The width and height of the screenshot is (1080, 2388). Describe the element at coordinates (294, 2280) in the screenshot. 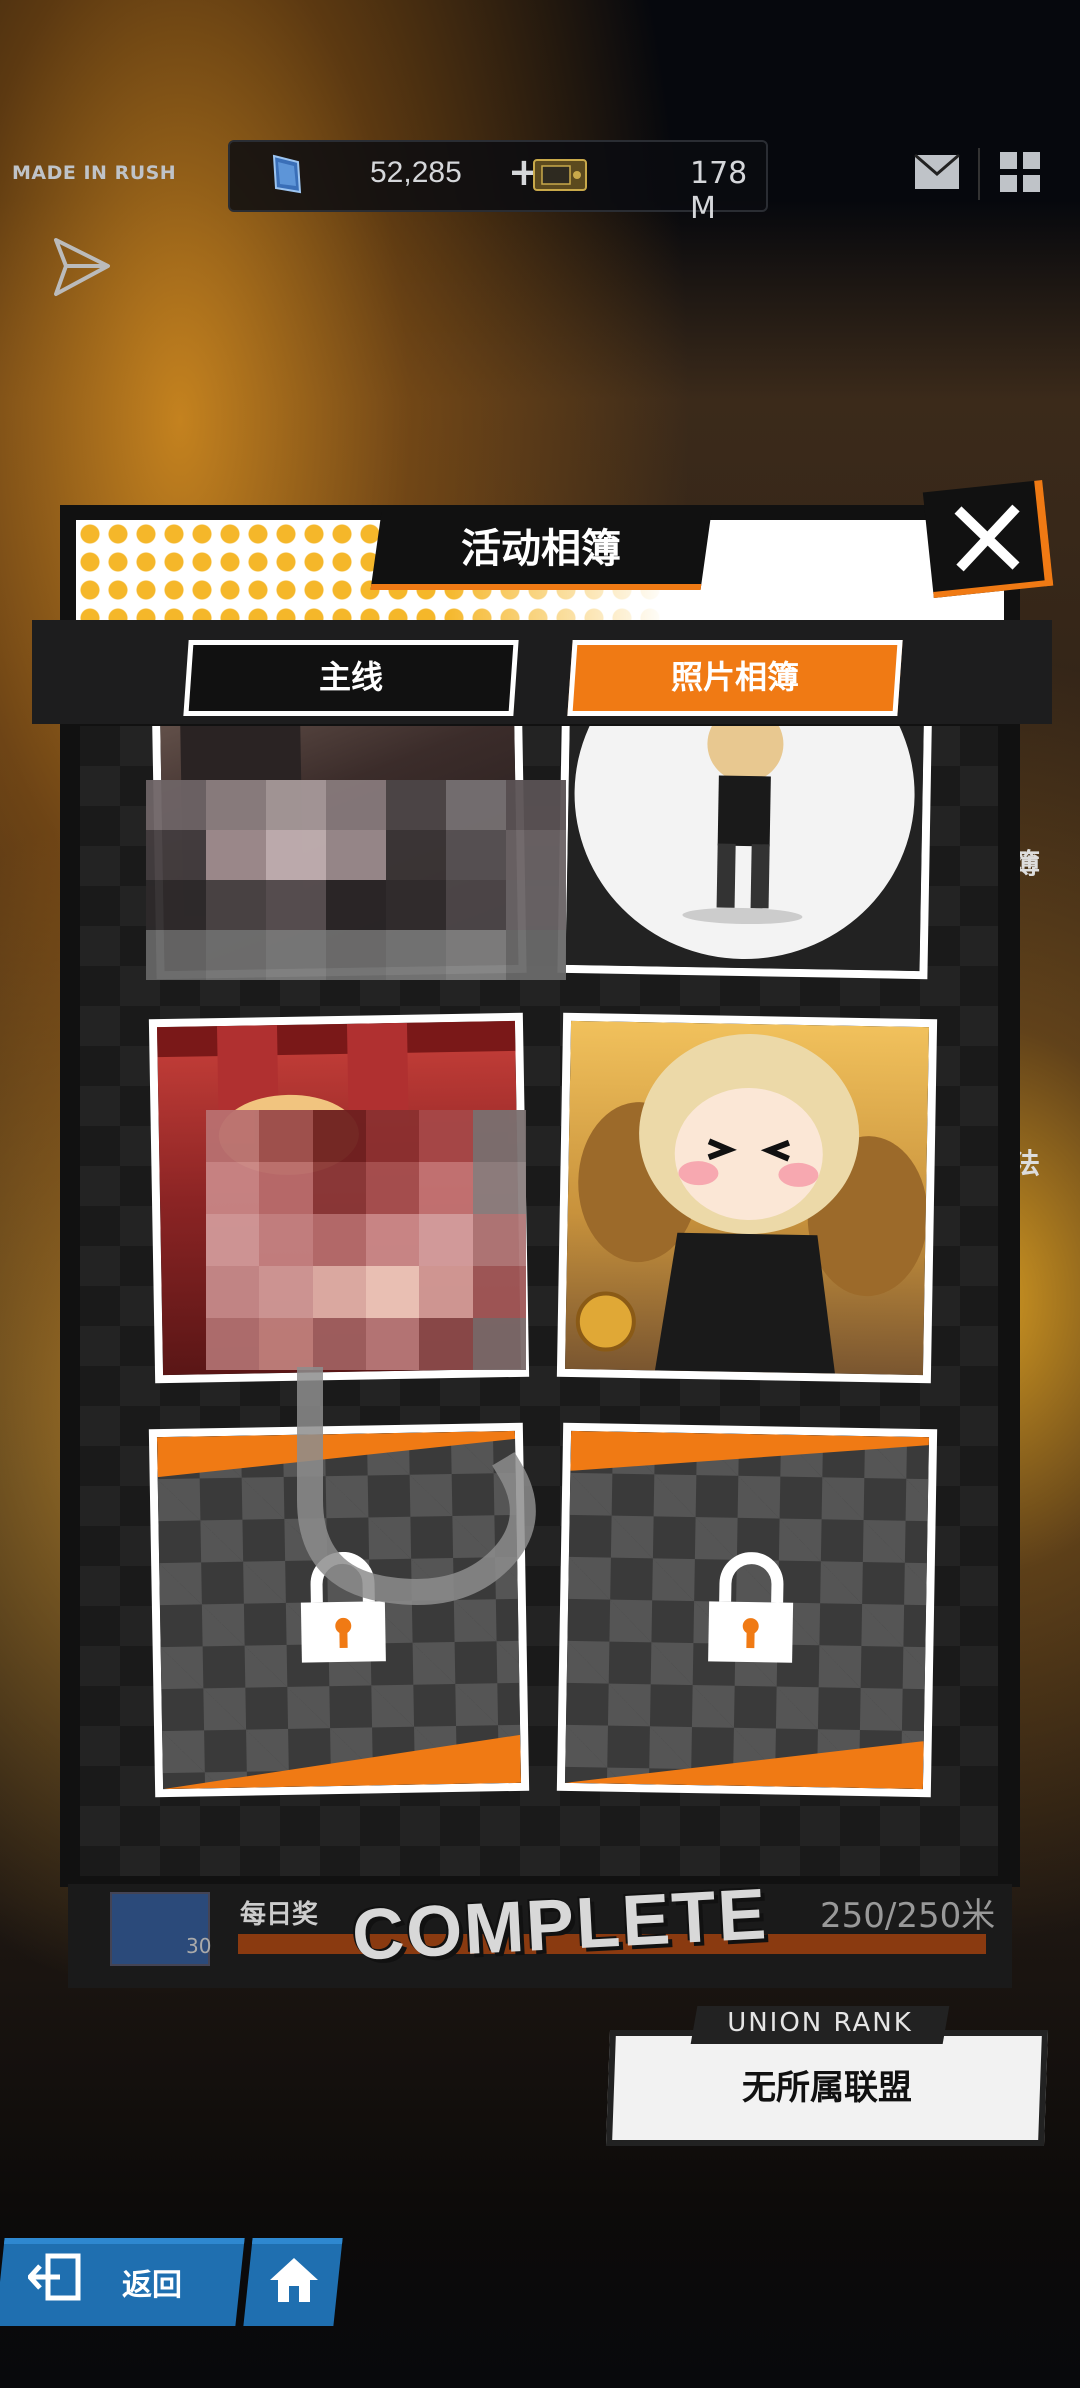

I see `home-icon` at that location.